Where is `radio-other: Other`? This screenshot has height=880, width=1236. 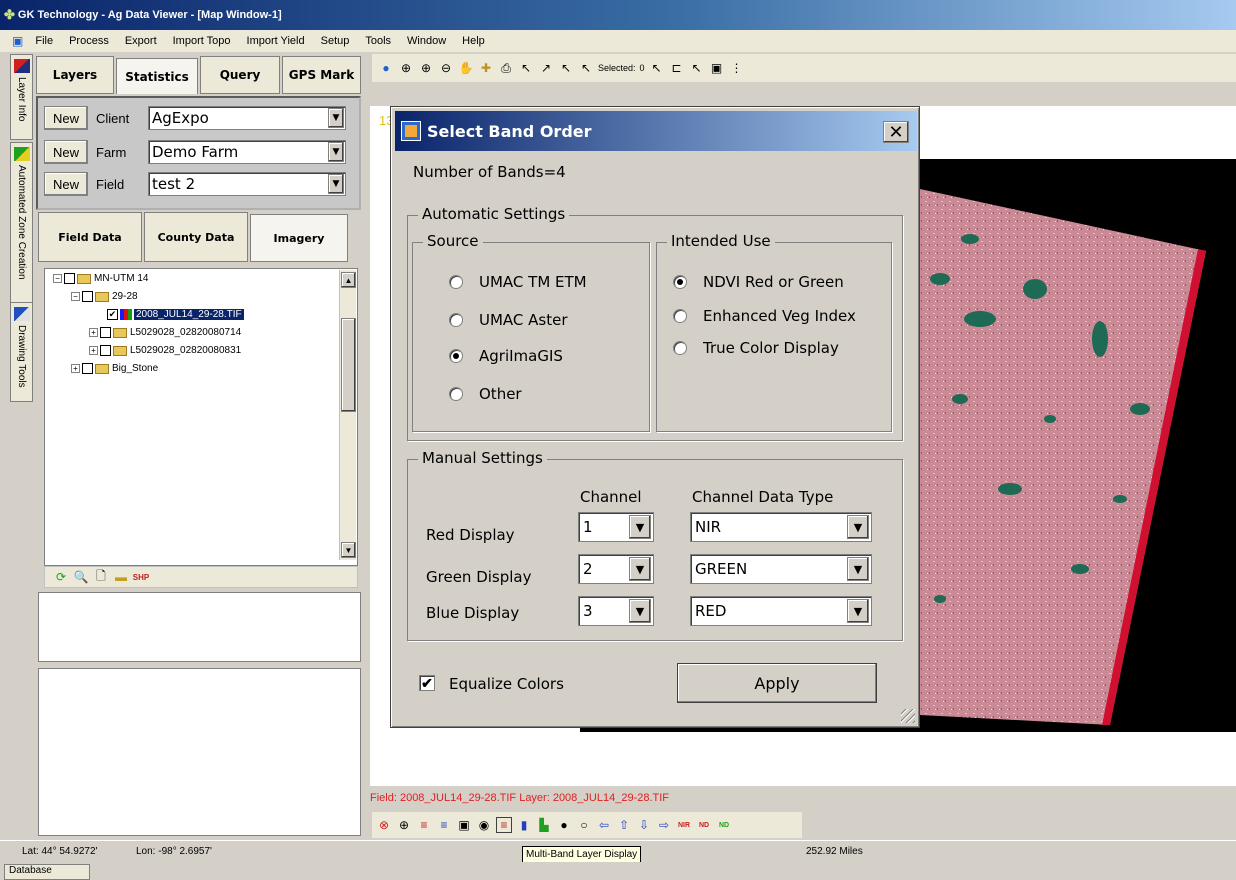 radio-other: Other is located at coordinates (485, 394).